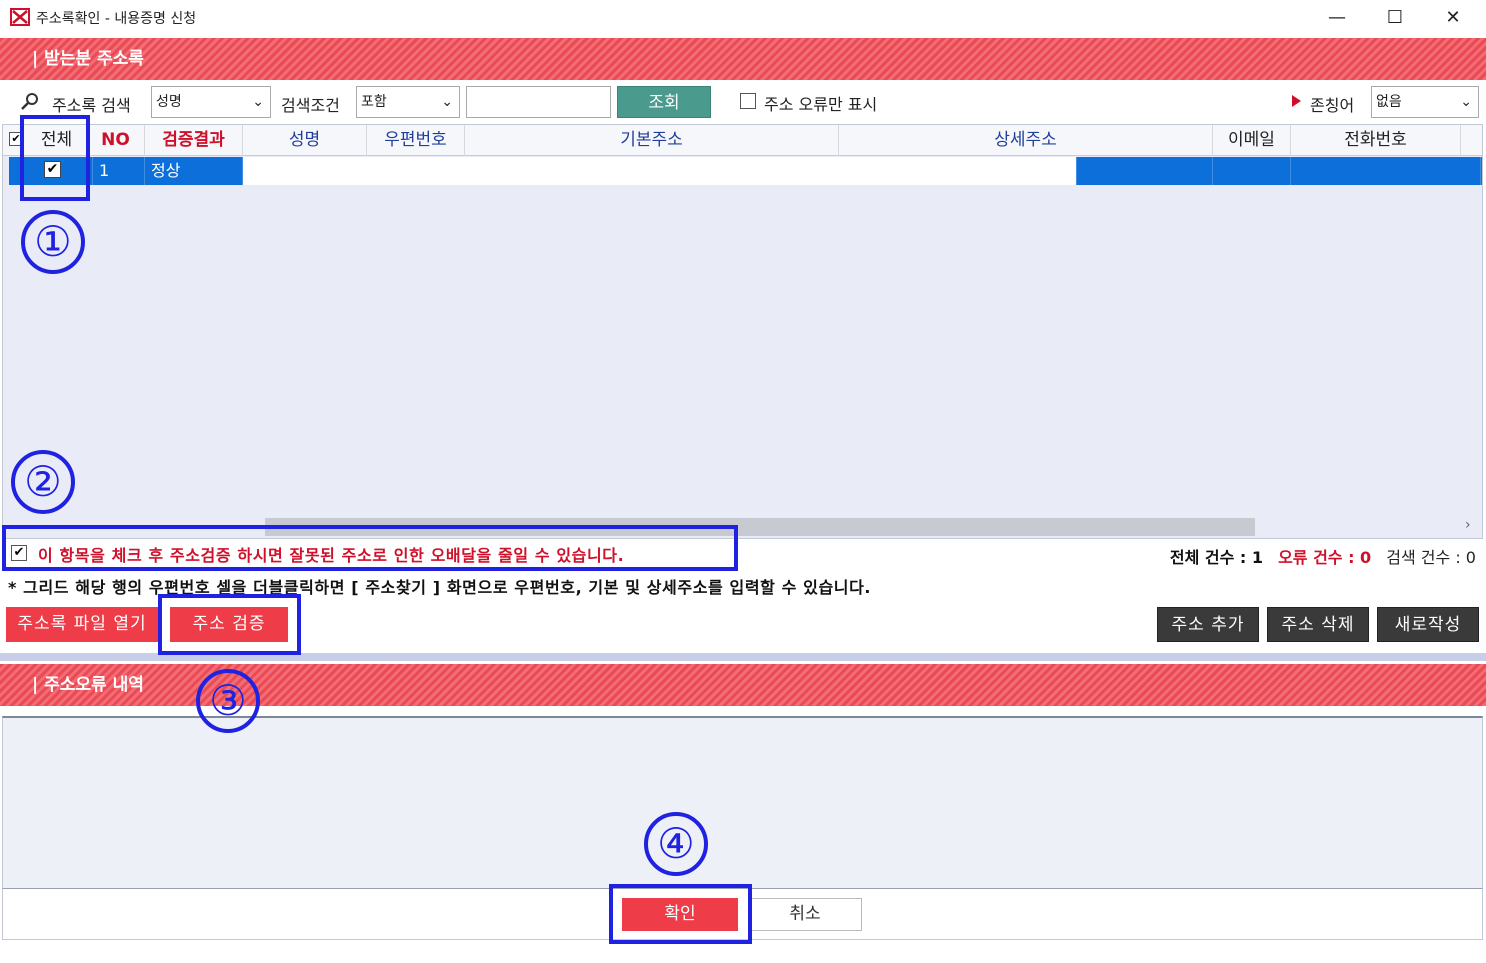  Describe the element at coordinates (116, 140) in the screenshot. I see `column-no: NO` at that location.